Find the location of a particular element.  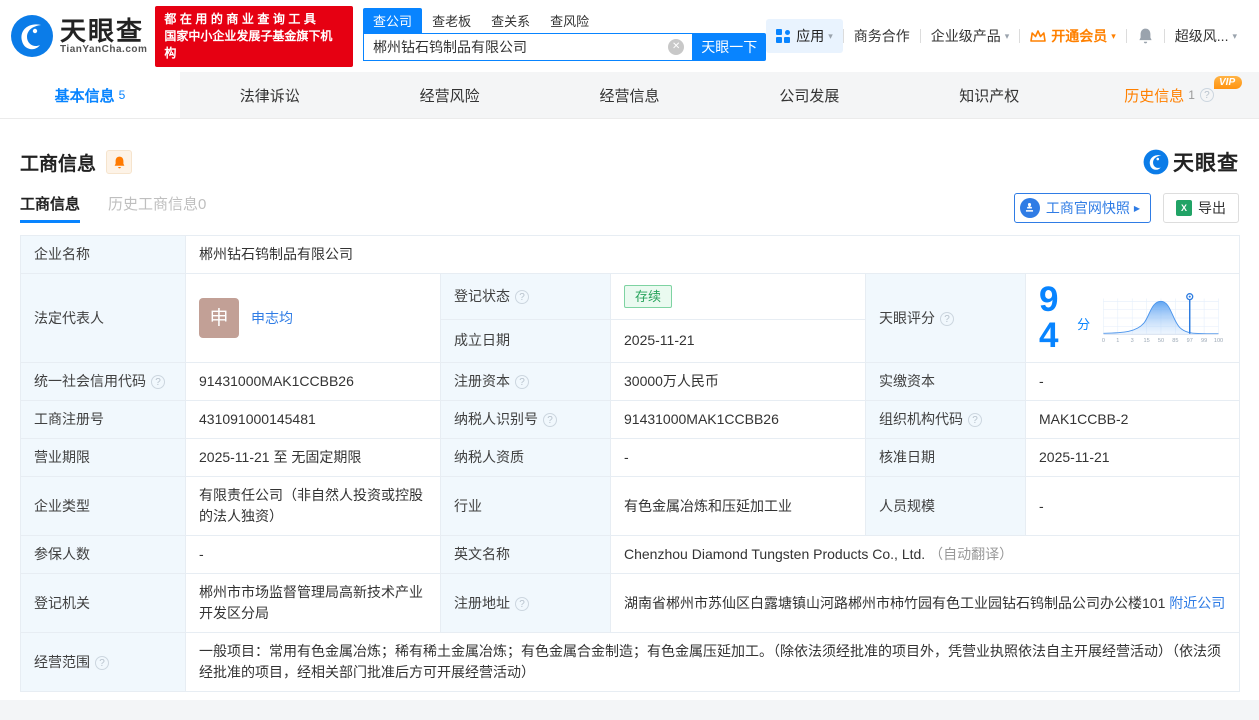

slogan-badge: 都在用的商业查询工具 国家中小企业发展子基金旗下机构 is located at coordinates (254, 36).